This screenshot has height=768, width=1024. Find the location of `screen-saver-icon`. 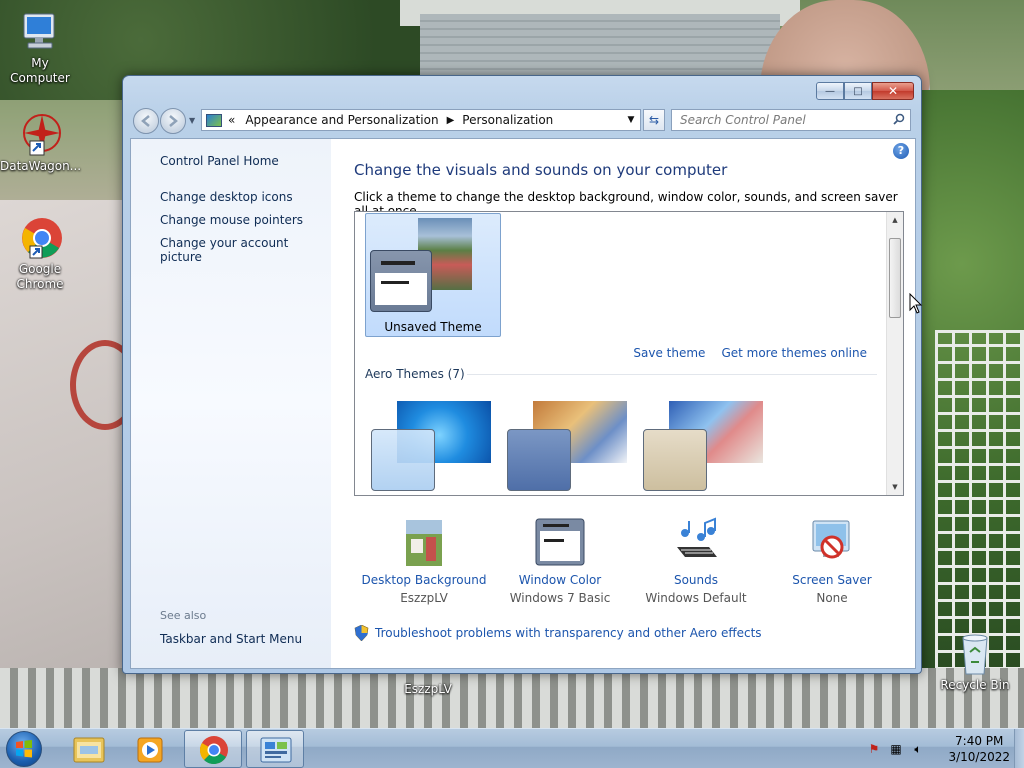

screen-saver-icon is located at coordinates (832, 542).